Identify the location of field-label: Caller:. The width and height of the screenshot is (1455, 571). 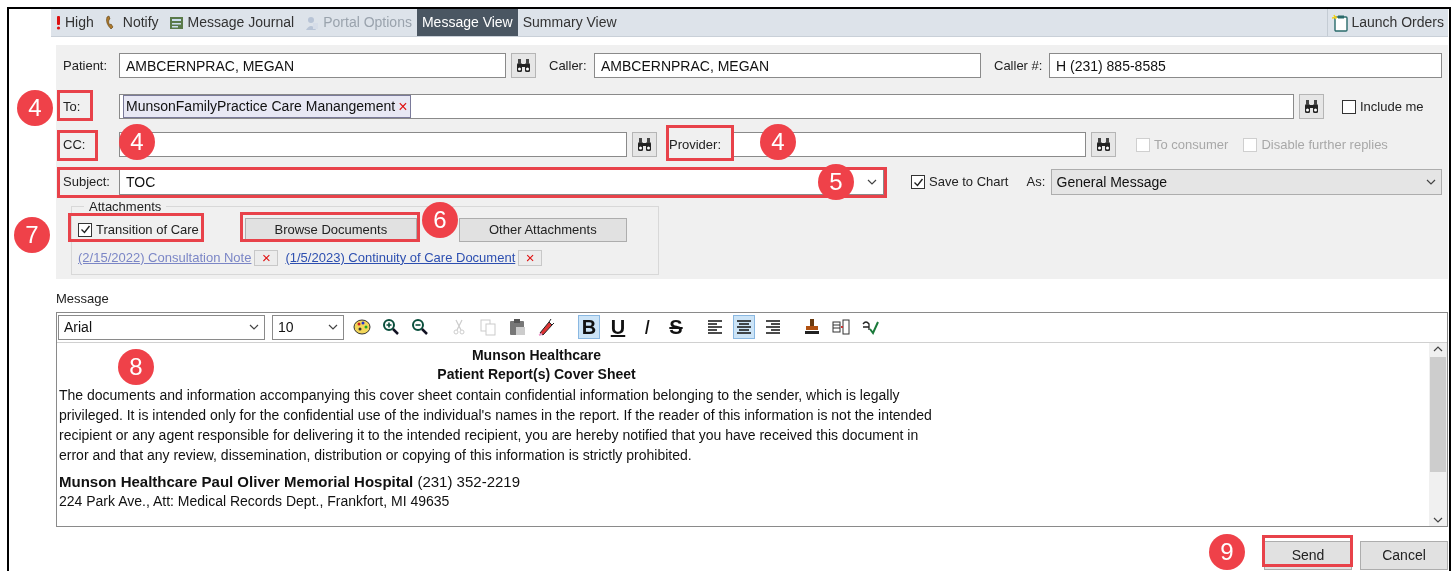
(568, 65).